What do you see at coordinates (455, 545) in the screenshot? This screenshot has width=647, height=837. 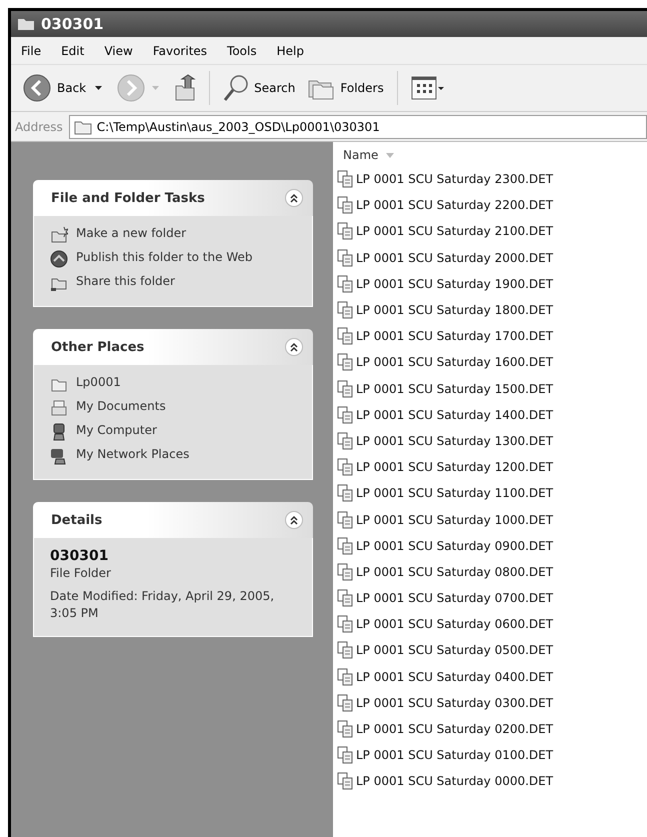 I see `file-name: LP 0001 SCU Saturday 0900.DET` at bounding box center [455, 545].